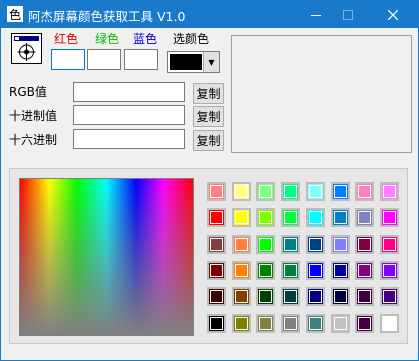 This screenshot has width=419, height=361. What do you see at coordinates (129, 139) in the screenshot?
I see `hex-value-input` at bounding box center [129, 139].